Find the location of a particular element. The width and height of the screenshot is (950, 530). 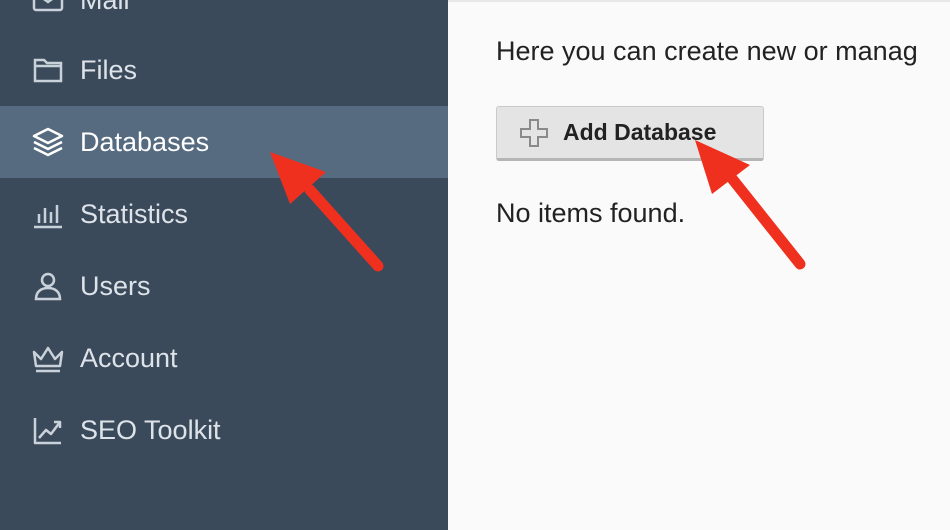

sidebar-item-label: SEO Toolkit is located at coordinates (150, 429).